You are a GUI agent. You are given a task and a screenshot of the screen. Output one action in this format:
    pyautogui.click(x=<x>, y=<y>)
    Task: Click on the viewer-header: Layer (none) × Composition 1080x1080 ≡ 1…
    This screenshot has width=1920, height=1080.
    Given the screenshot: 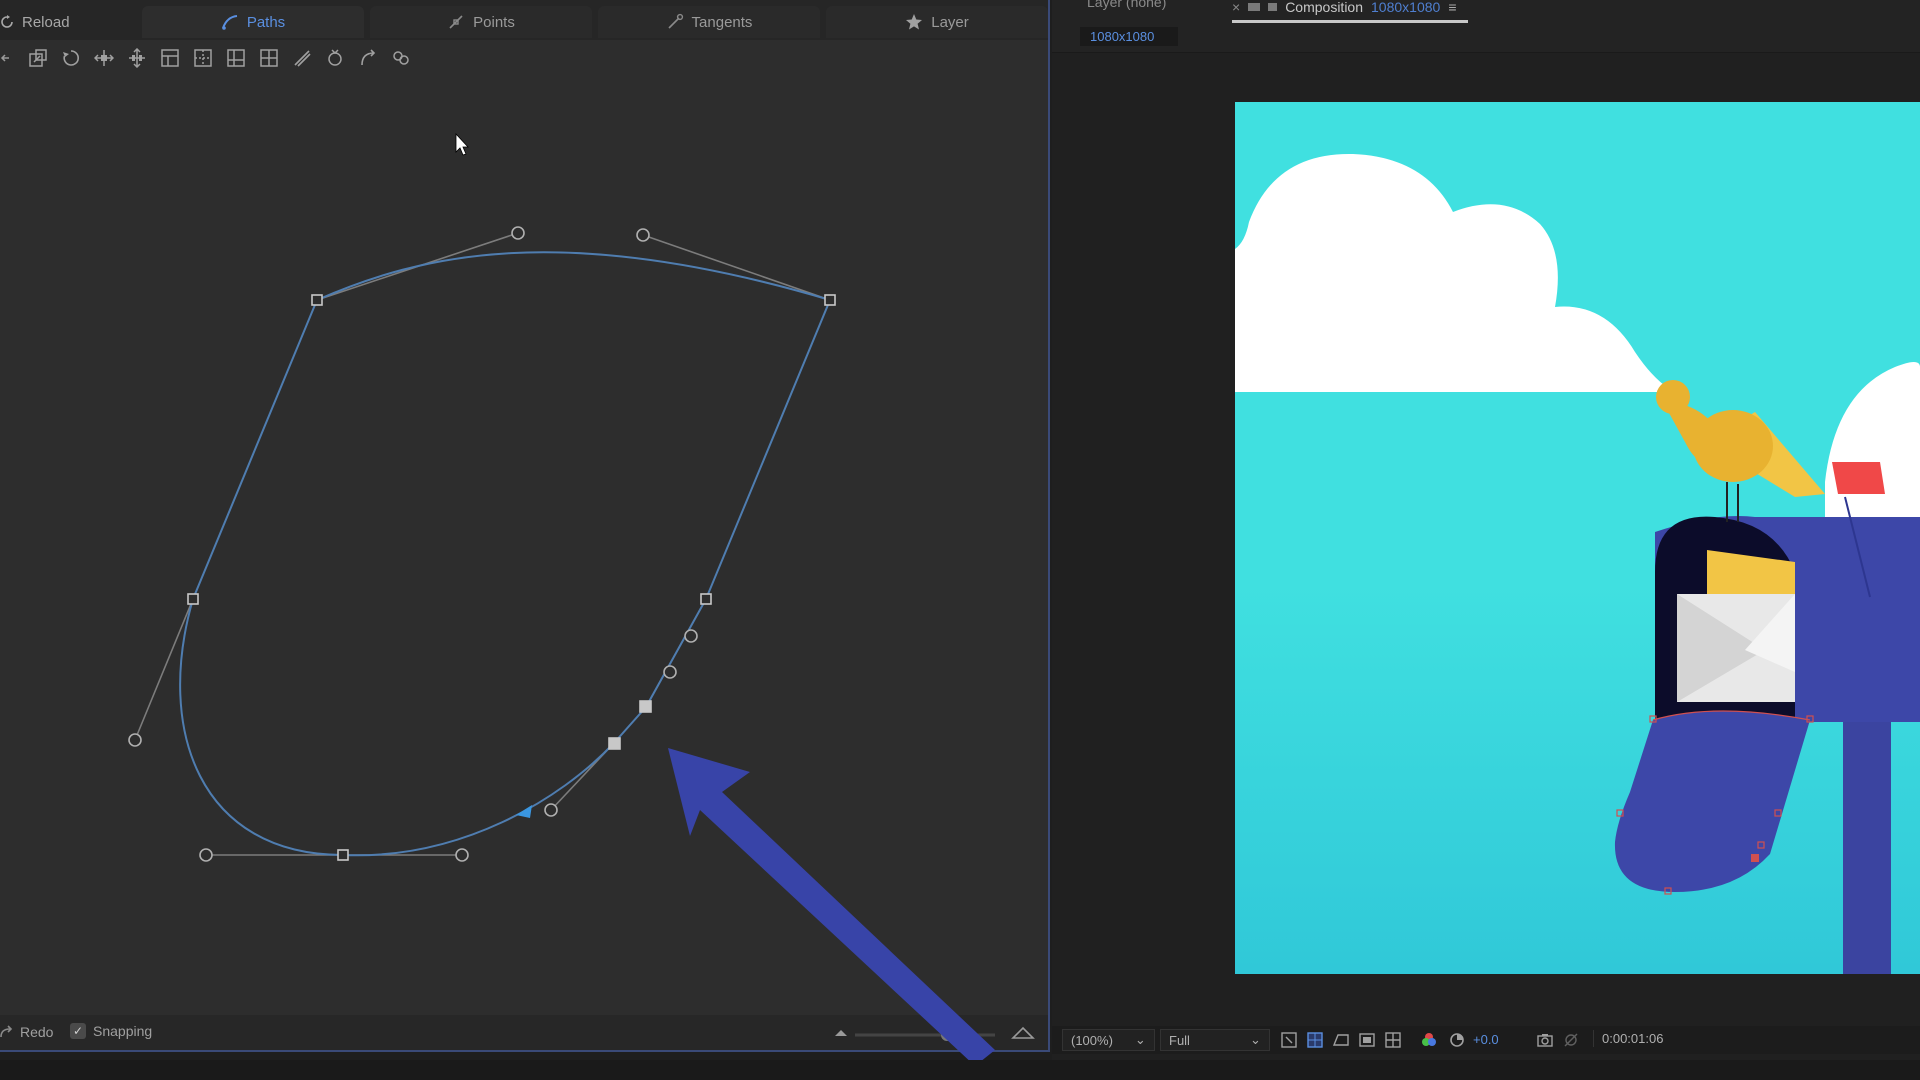 What is the action you would take?
    pyautogui.click(x=1486, y=26)
    